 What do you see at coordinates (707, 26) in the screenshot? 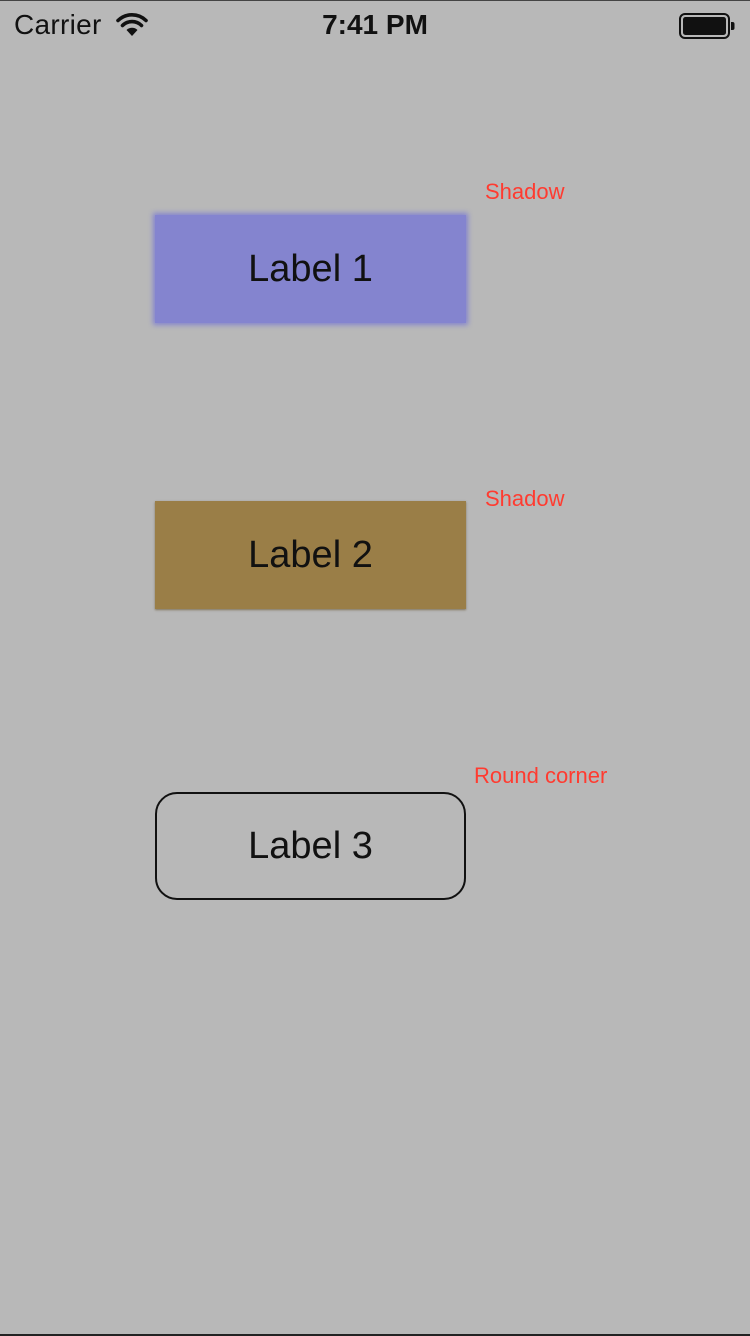
I see `battery-full-icon` at bounding box center [707, 26].